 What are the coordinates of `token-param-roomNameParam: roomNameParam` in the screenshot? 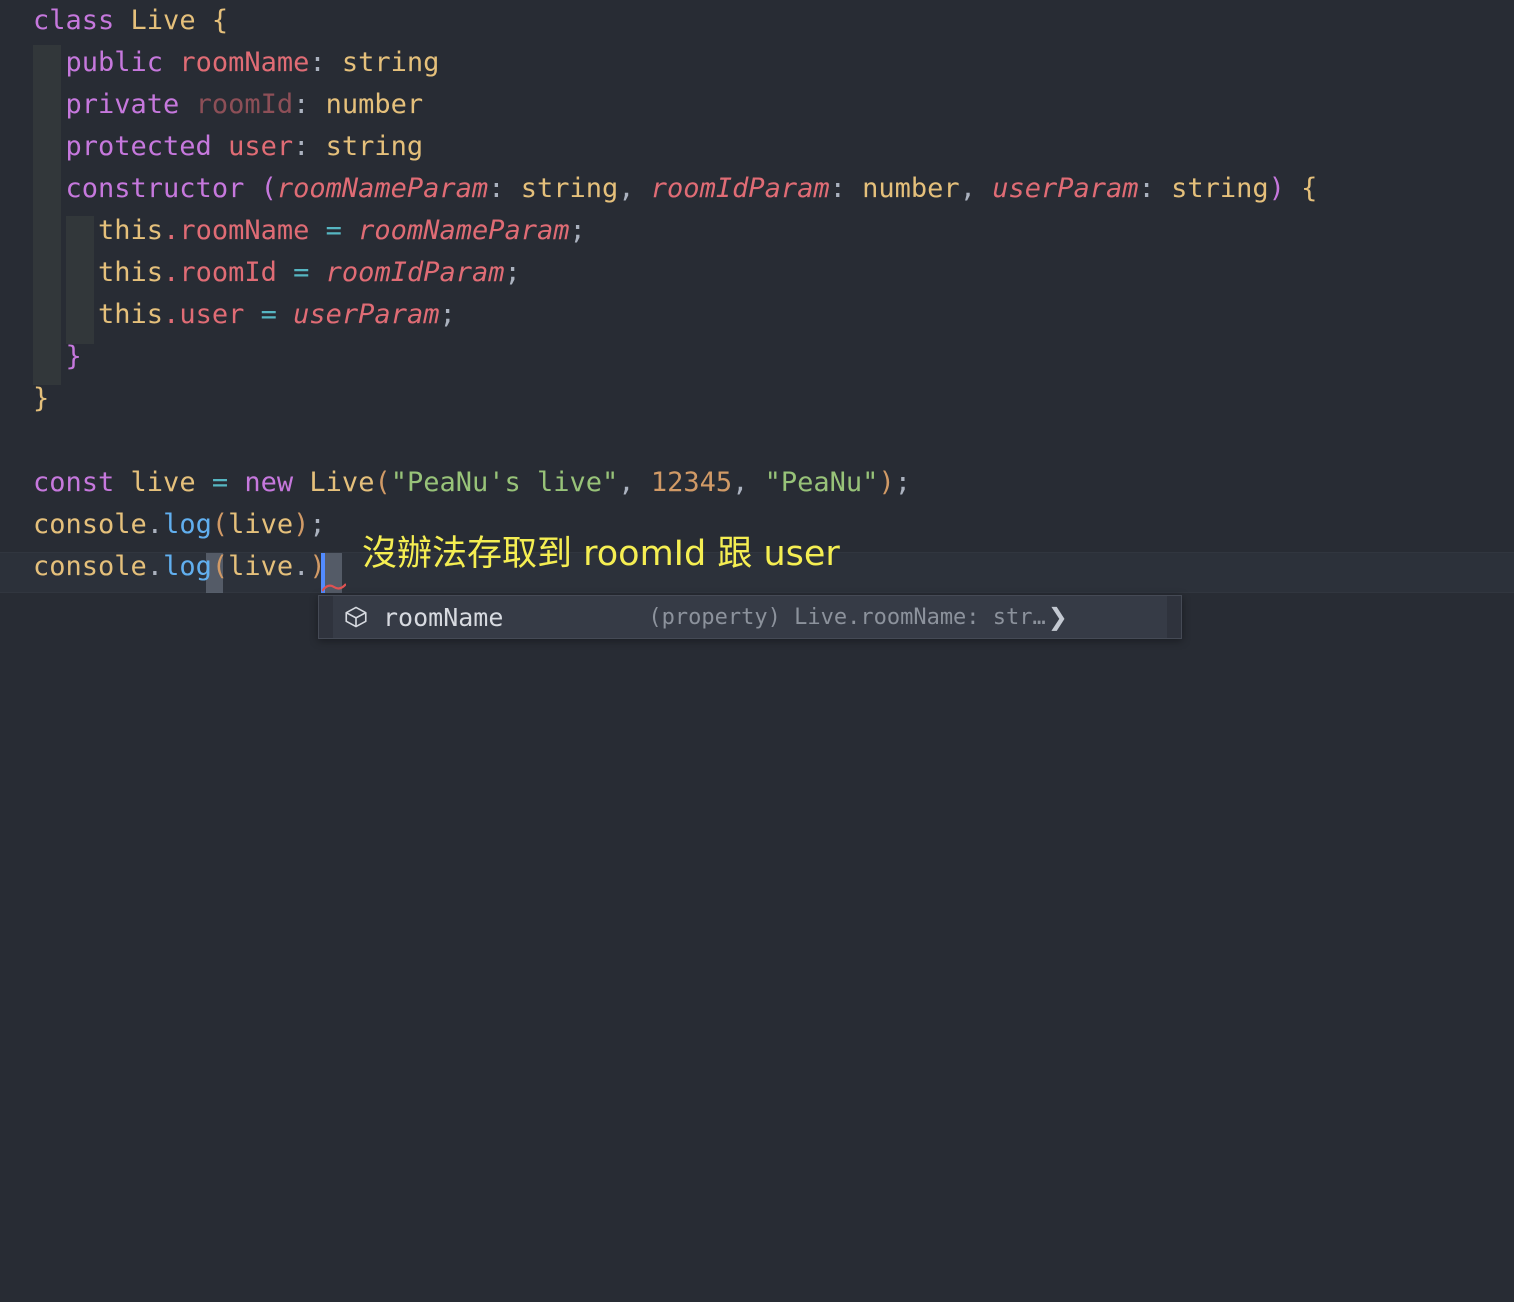 It's located at (382, 188).